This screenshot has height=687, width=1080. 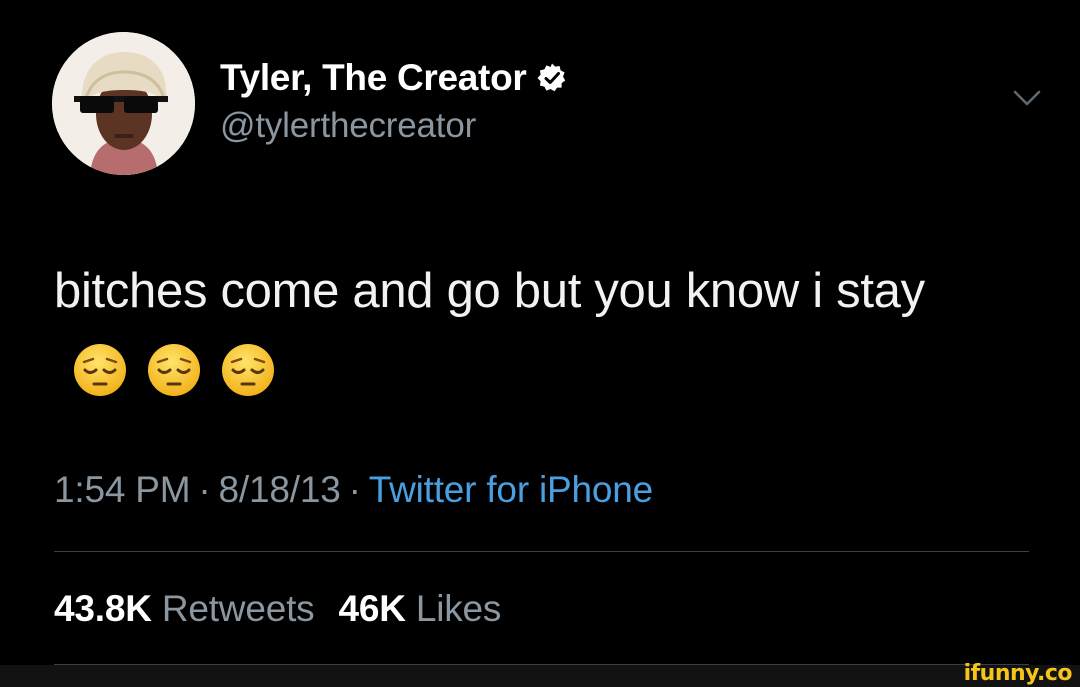 I want to click on verified-badge-icon, so click(x=552, y=78).